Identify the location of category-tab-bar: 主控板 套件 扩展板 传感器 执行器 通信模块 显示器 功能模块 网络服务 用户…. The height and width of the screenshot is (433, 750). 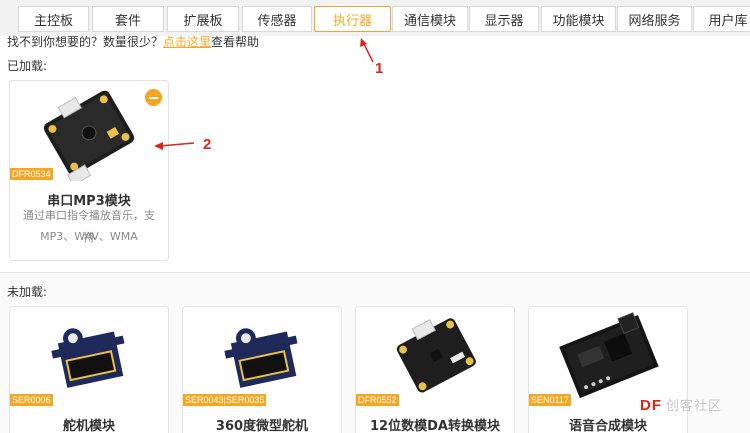
(375, 18).